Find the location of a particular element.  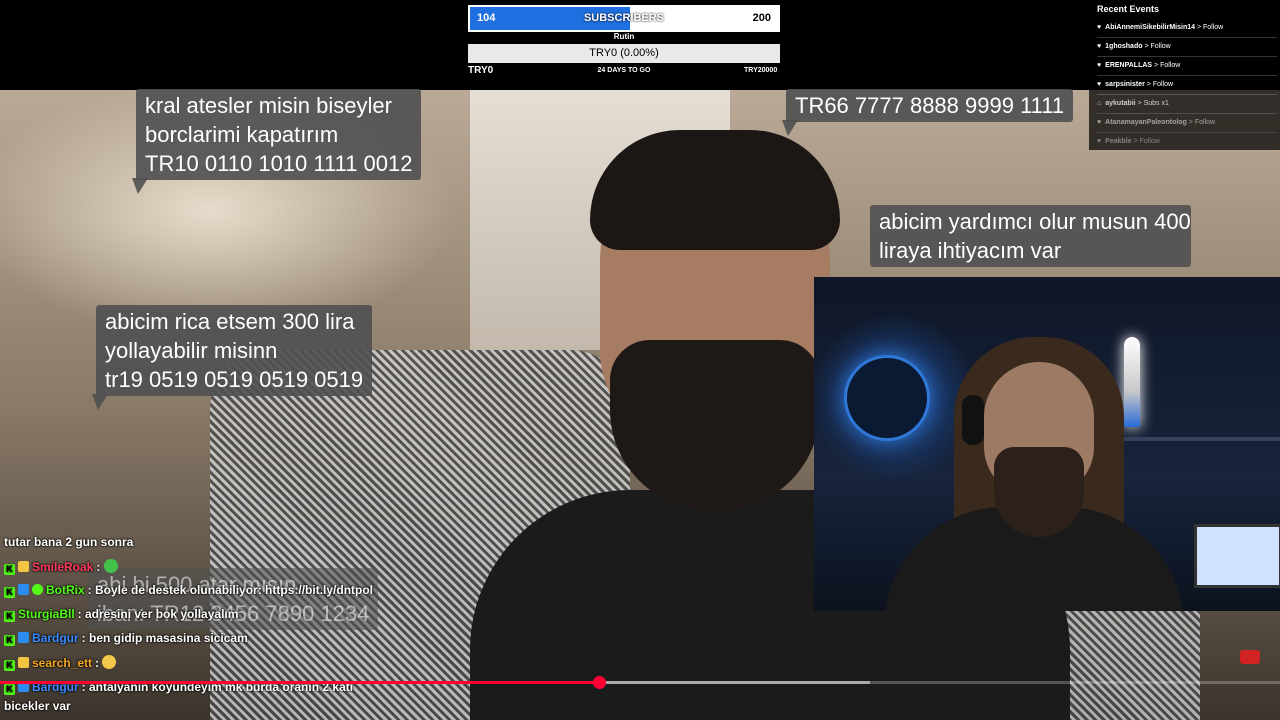

chat-username: search_ett is located at coordinates (62, 663).